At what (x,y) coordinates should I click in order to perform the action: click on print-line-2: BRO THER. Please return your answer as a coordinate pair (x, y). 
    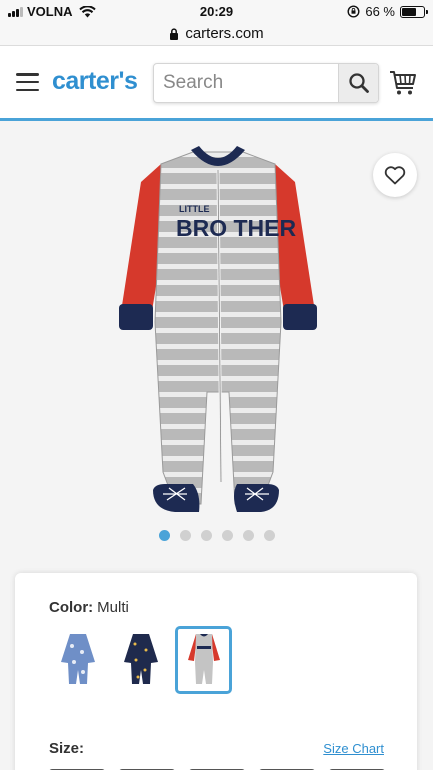
    Looking at the image, I should click on (236, 228).